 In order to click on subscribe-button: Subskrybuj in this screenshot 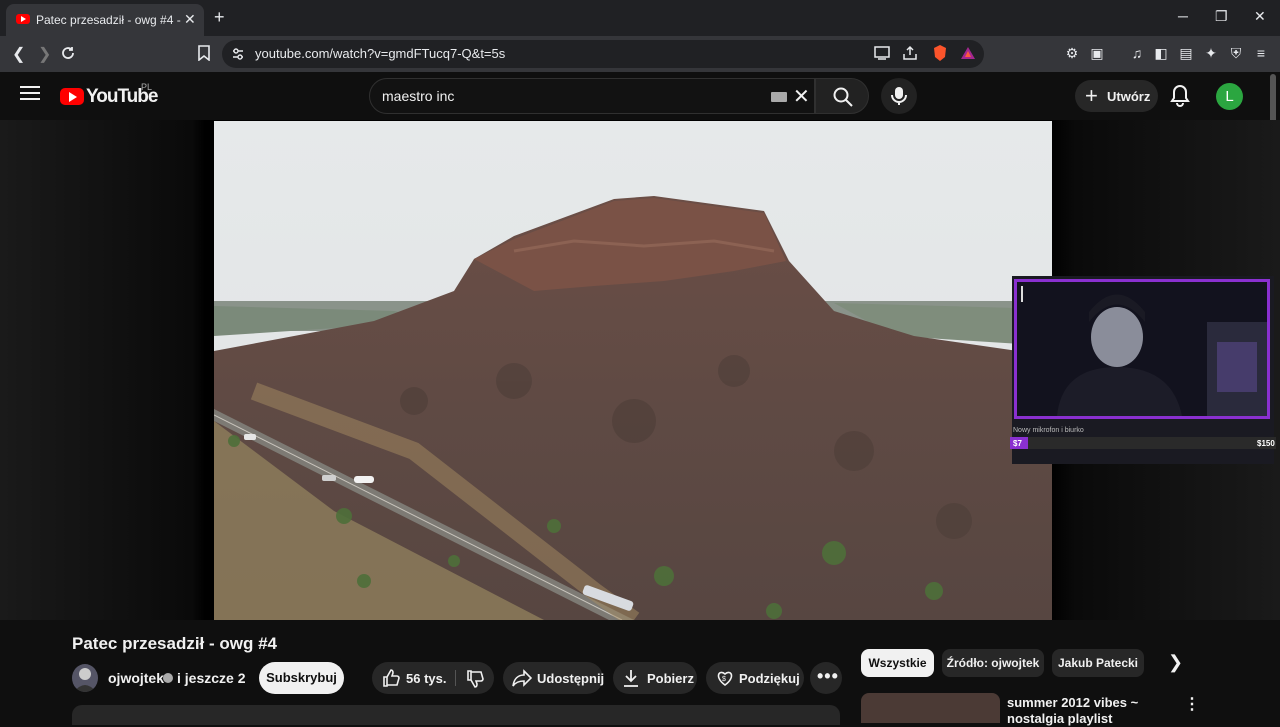, I will do `click(301, 678)`.